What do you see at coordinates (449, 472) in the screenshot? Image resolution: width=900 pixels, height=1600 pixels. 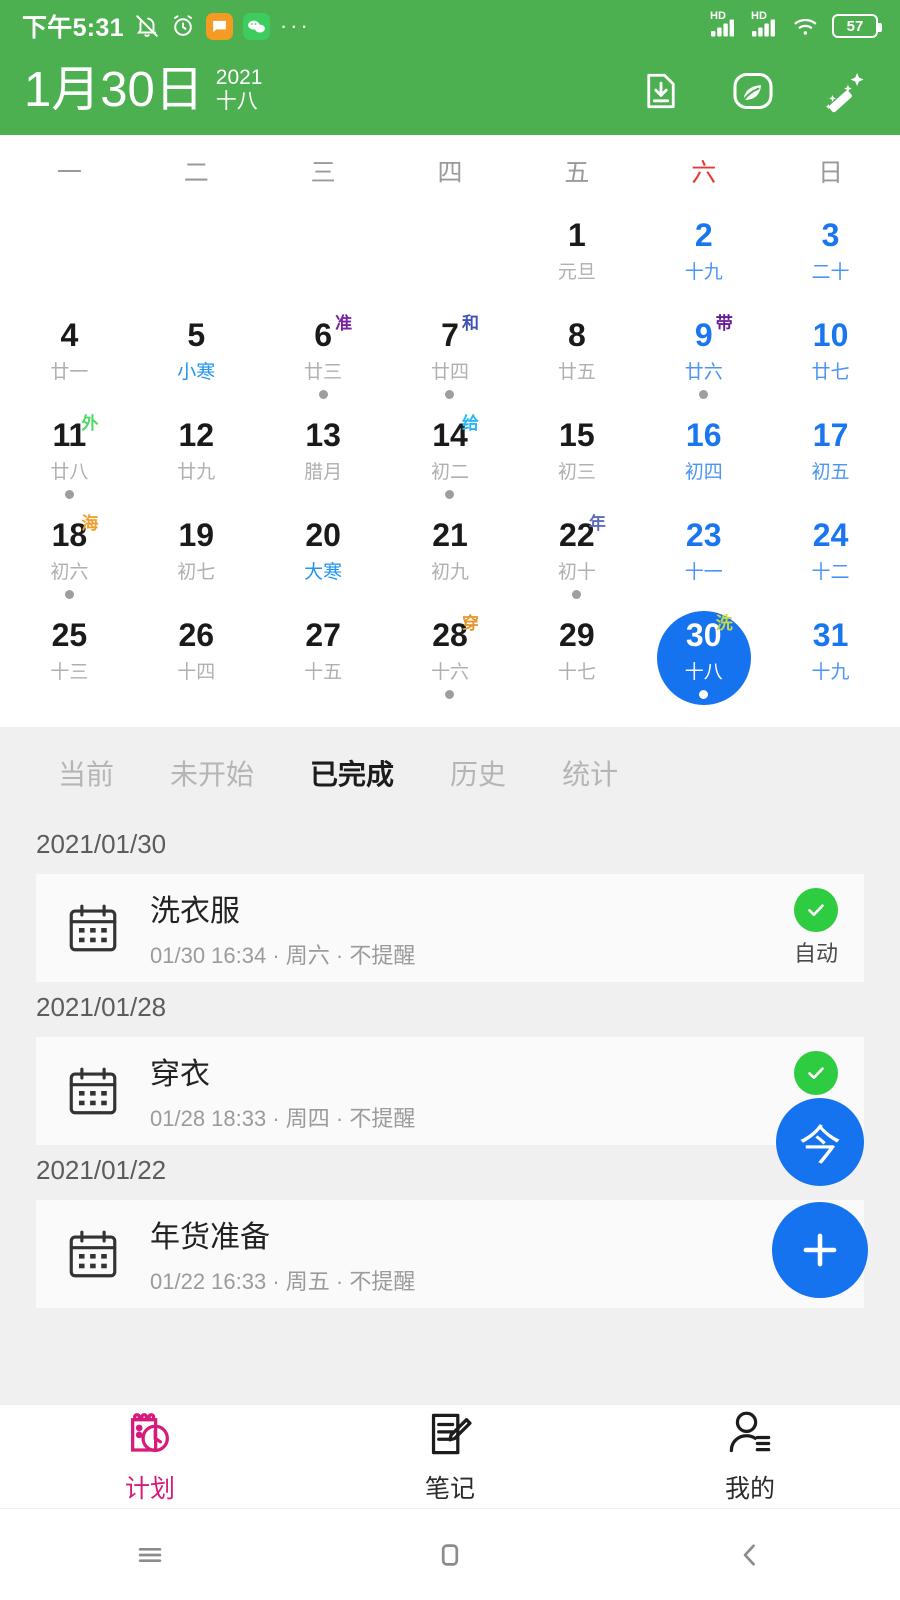 I see `day-lunar-label: 初二` at bounding box center [449, 472].